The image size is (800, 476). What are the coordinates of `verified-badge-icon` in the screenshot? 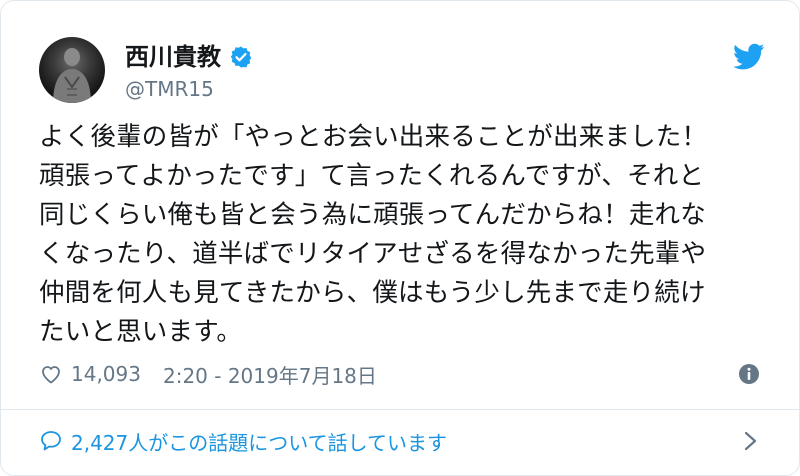 It's located at (241, 57).